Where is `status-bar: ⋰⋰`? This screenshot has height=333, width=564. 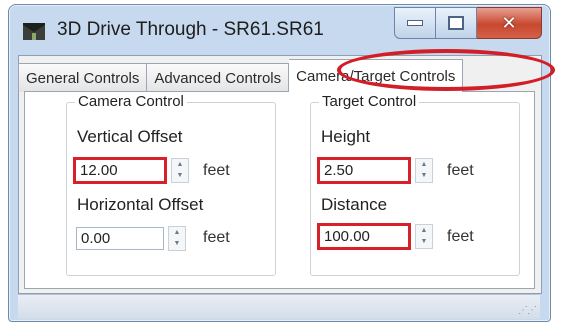
status-bar: ⋰⋰ is located at coordinates (279, 306).